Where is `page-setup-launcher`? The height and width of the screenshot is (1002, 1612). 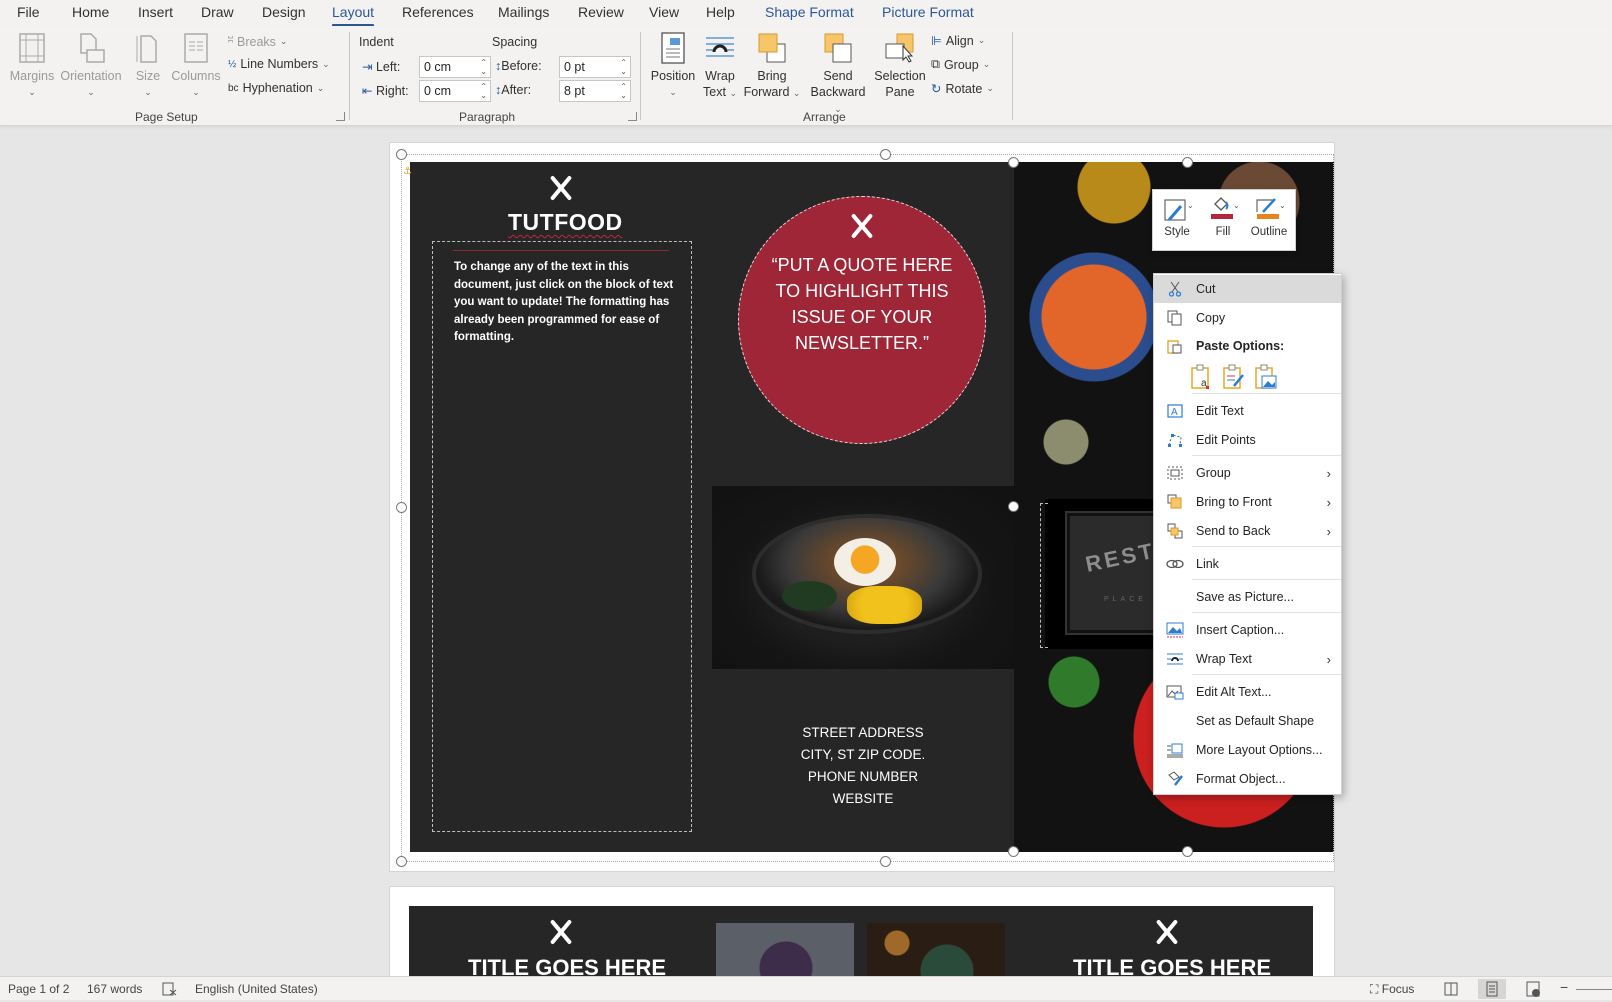 page-setup-launcher is located at coordinates (340, 116).